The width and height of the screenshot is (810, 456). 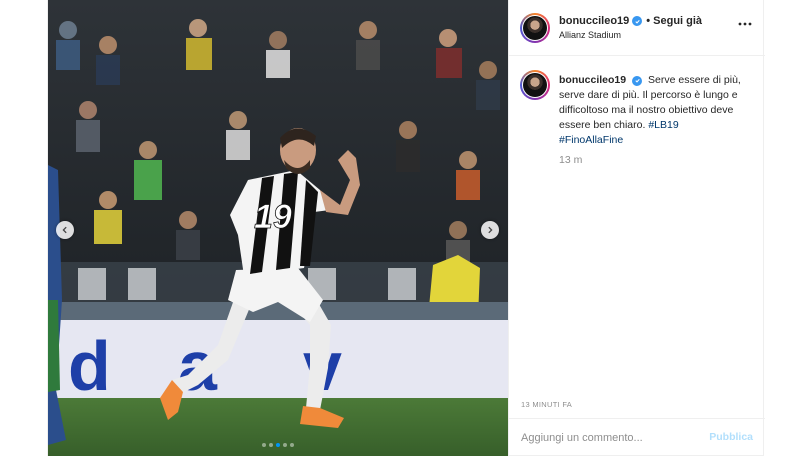 I want to click on carousel-indicator, so click(x=278, y=445).